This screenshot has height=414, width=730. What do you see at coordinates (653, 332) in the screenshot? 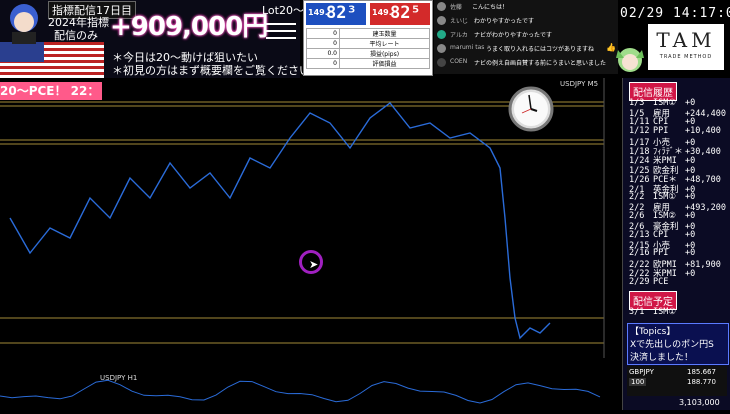
I see `topics-title: 【Topics】` at bounding box center [653, 332].